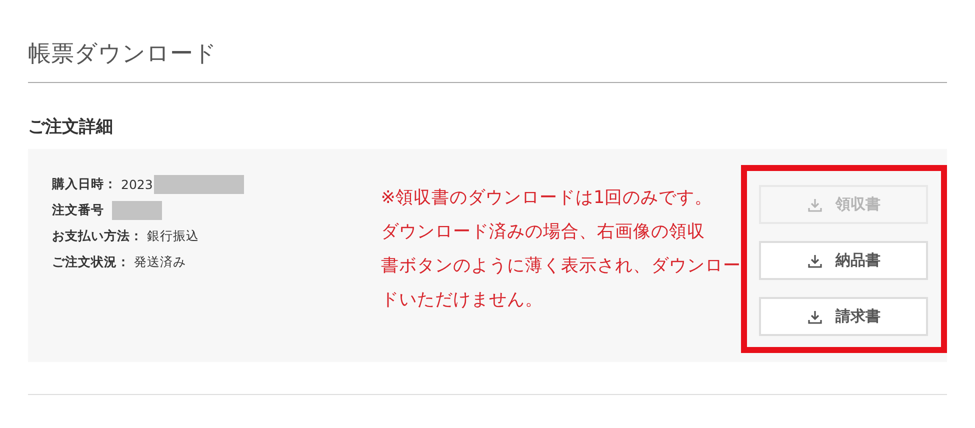 The height and width of the screenshot is (428, 975). I want to click on detail-value: 2023, so click(137, 184).